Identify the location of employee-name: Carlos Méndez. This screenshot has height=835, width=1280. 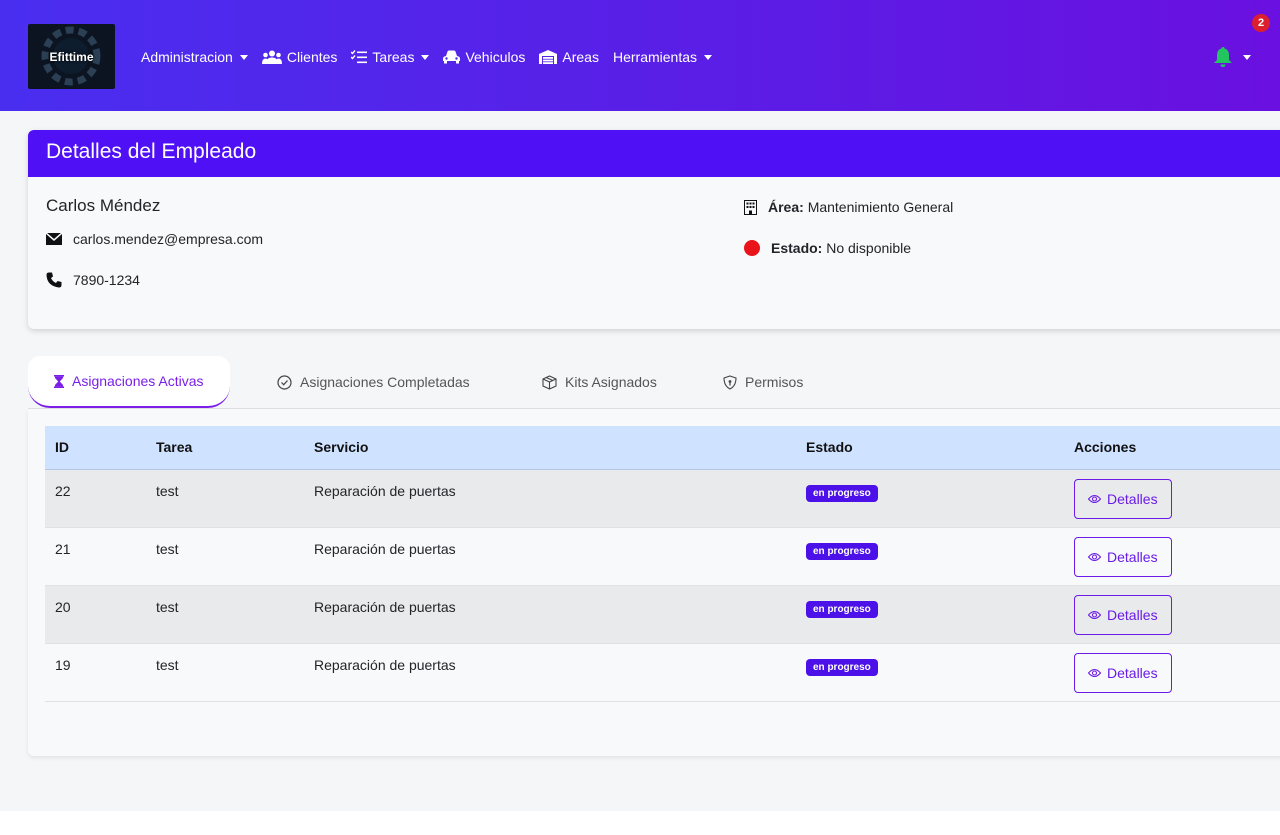
(103, 205).